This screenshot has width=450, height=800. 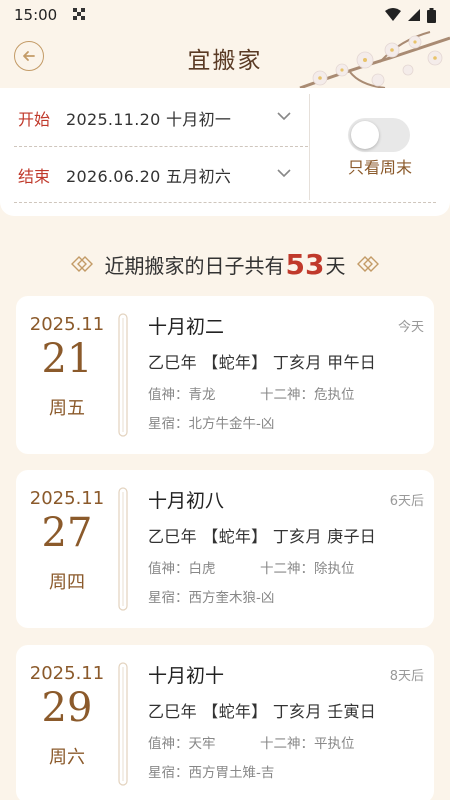 What do you see at coordinates (211, 773) in the screenshot?
I see `xingxiu: 星宿：西方胃土雉-吉` at bounding box center [211, 773].